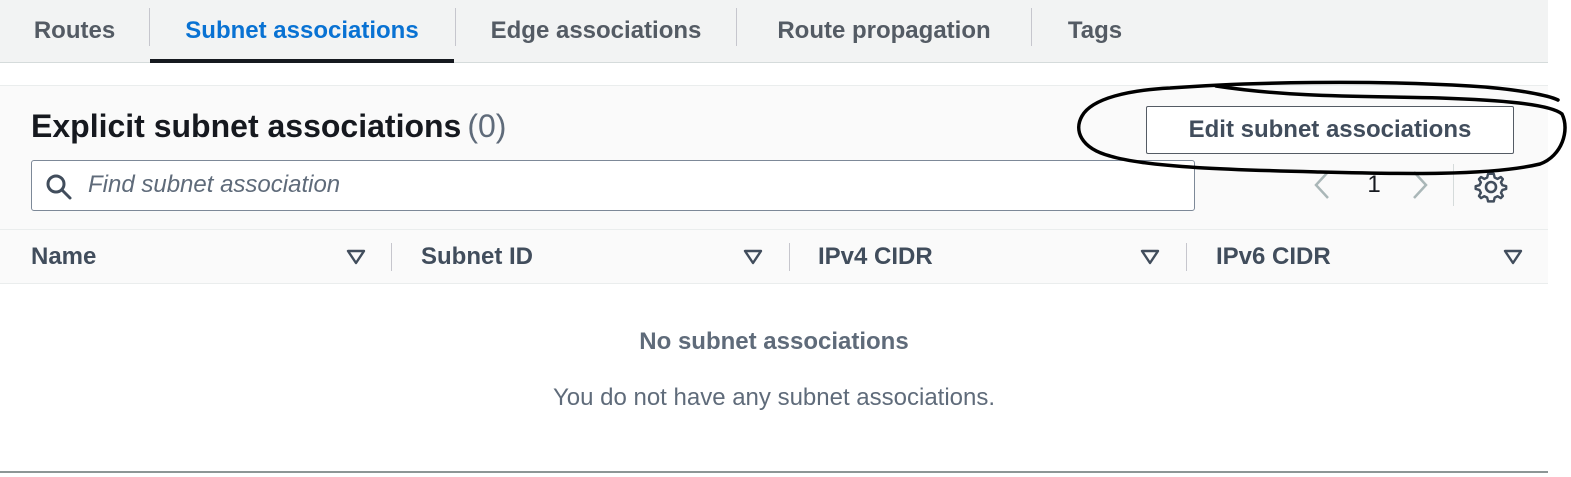 The height and width of the screenshot is (477, 1571). I want to click on tab-edge-associations: Edge associations, so click(596, 31).